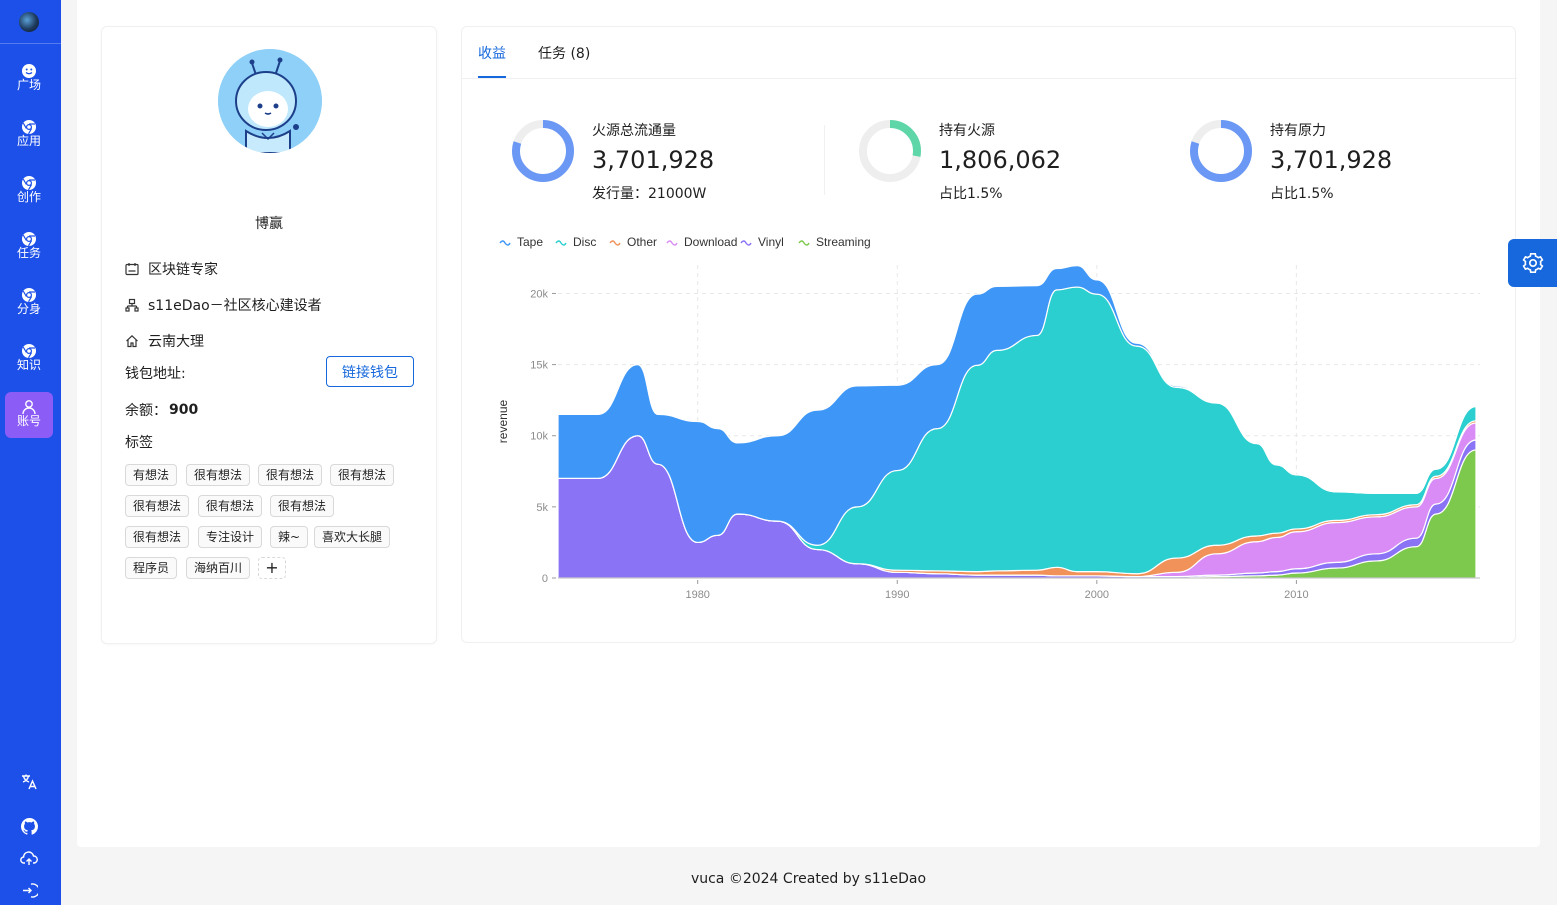  I want to click on tag: 有想法, so click(151, 475).